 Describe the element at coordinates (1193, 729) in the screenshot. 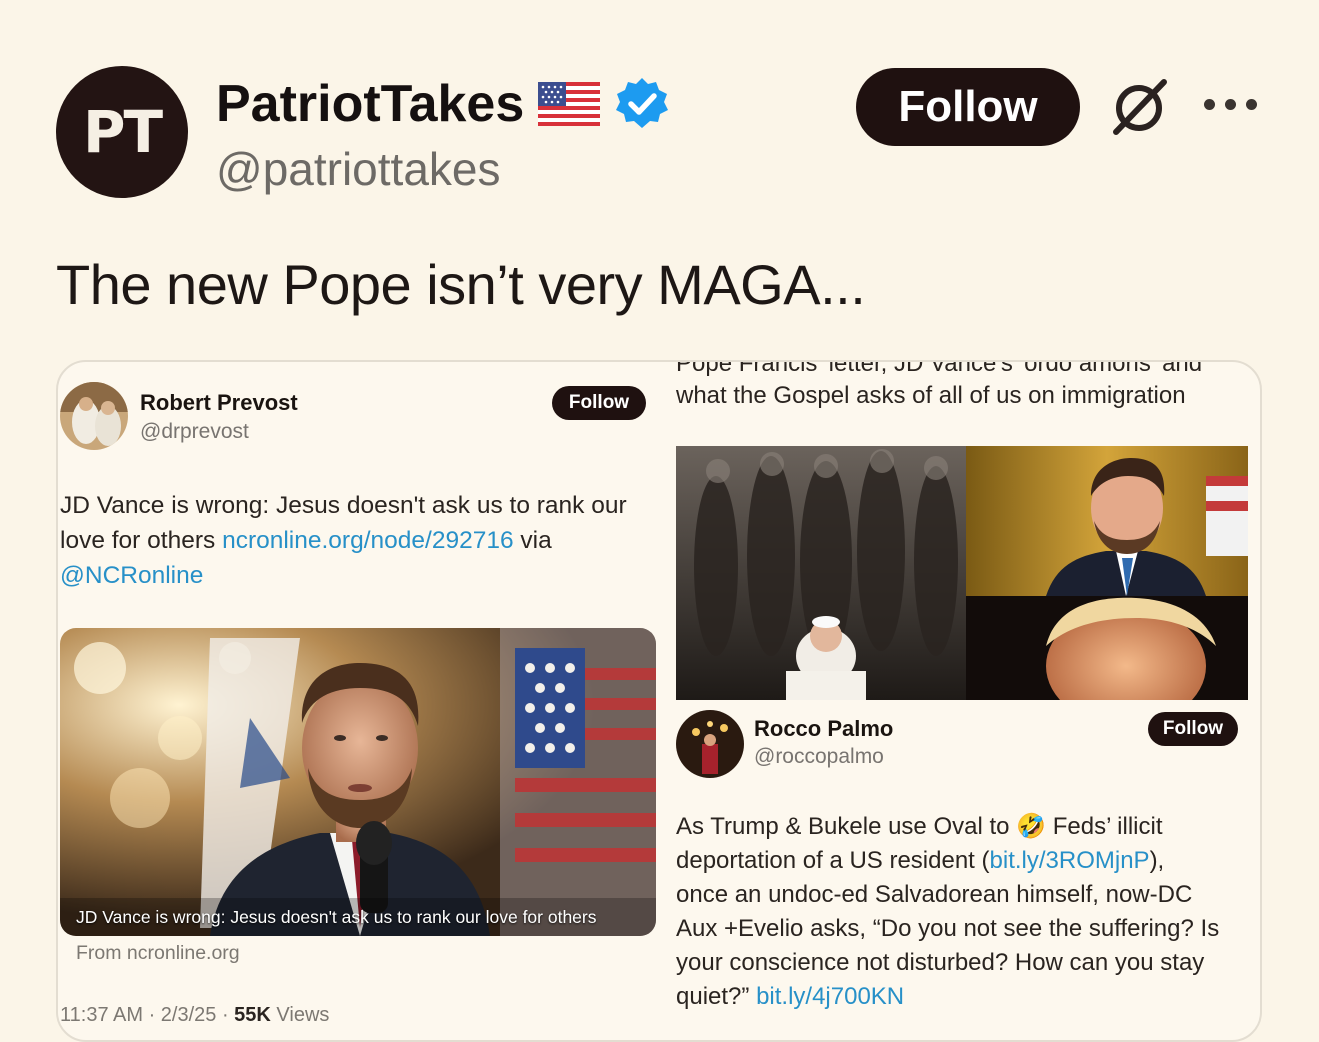

I see `palmo-follow-button: Follow` at that location.